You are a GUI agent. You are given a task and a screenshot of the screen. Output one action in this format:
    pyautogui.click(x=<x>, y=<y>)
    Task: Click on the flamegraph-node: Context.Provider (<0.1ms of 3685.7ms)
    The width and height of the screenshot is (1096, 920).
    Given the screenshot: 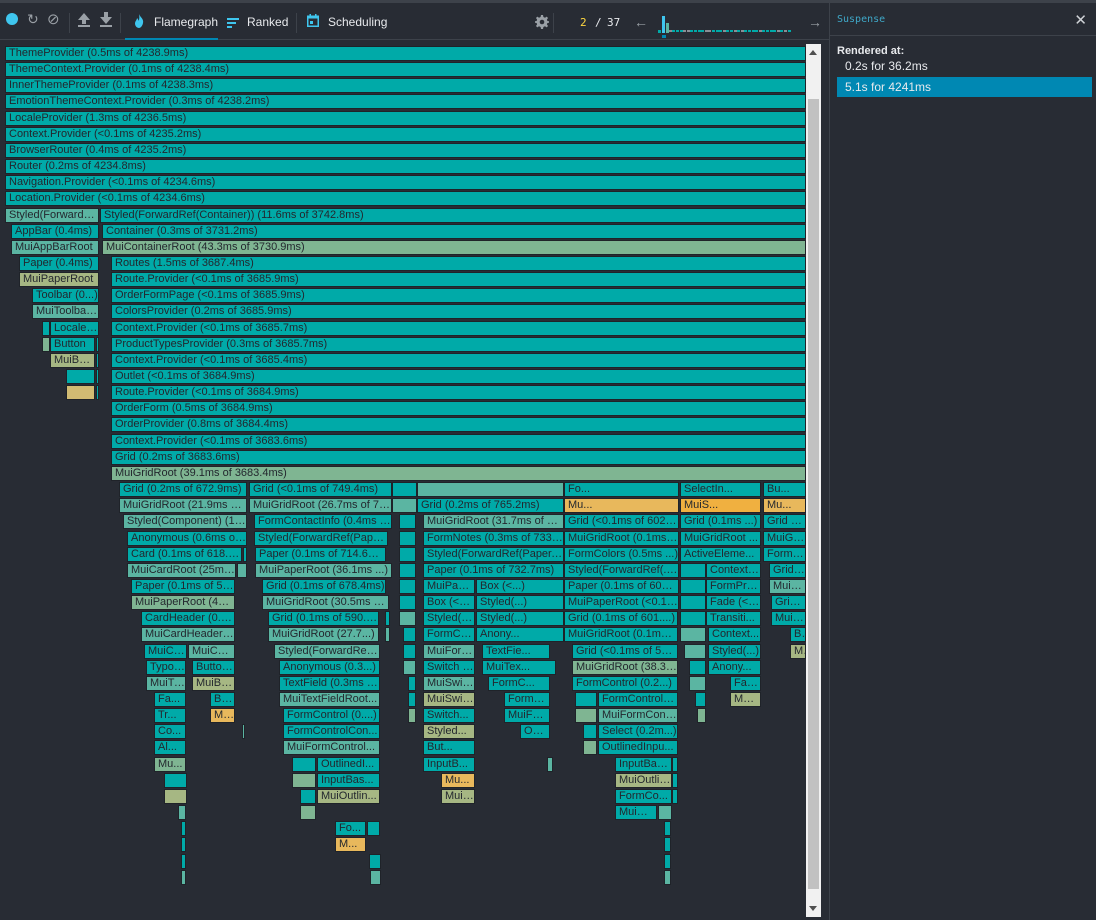 What is the action you would take?
    pyautogui.click(x=458, y=328)
    